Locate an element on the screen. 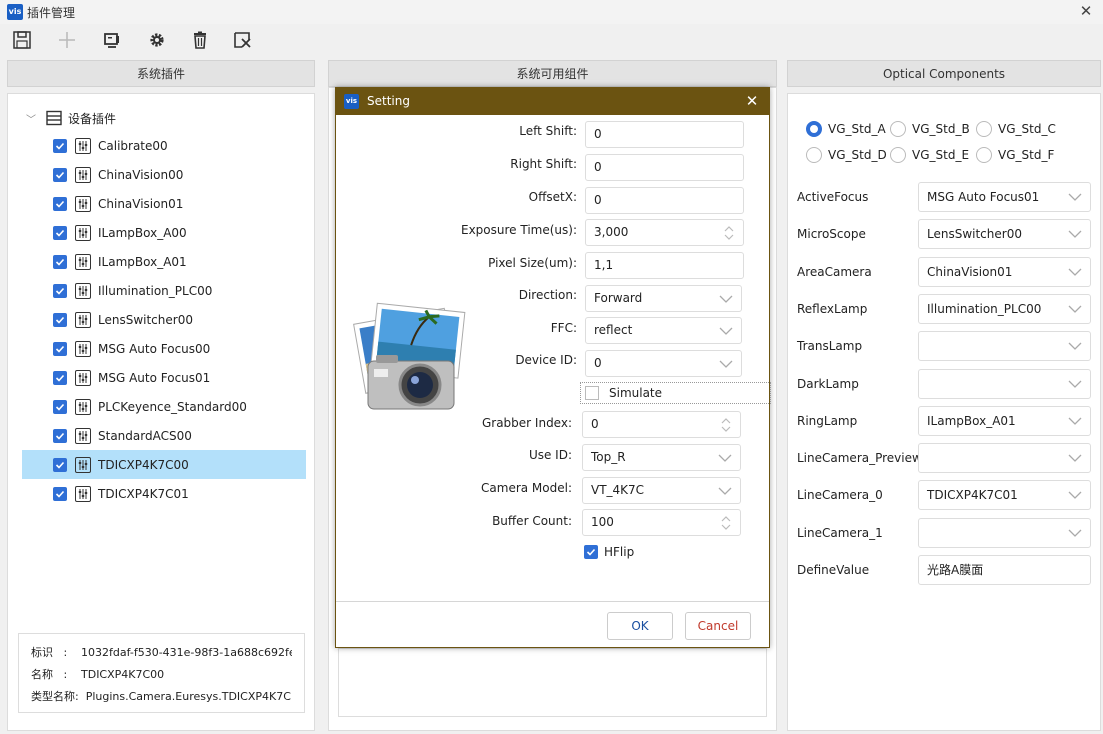  save-button is located at coordinates (22, 40).